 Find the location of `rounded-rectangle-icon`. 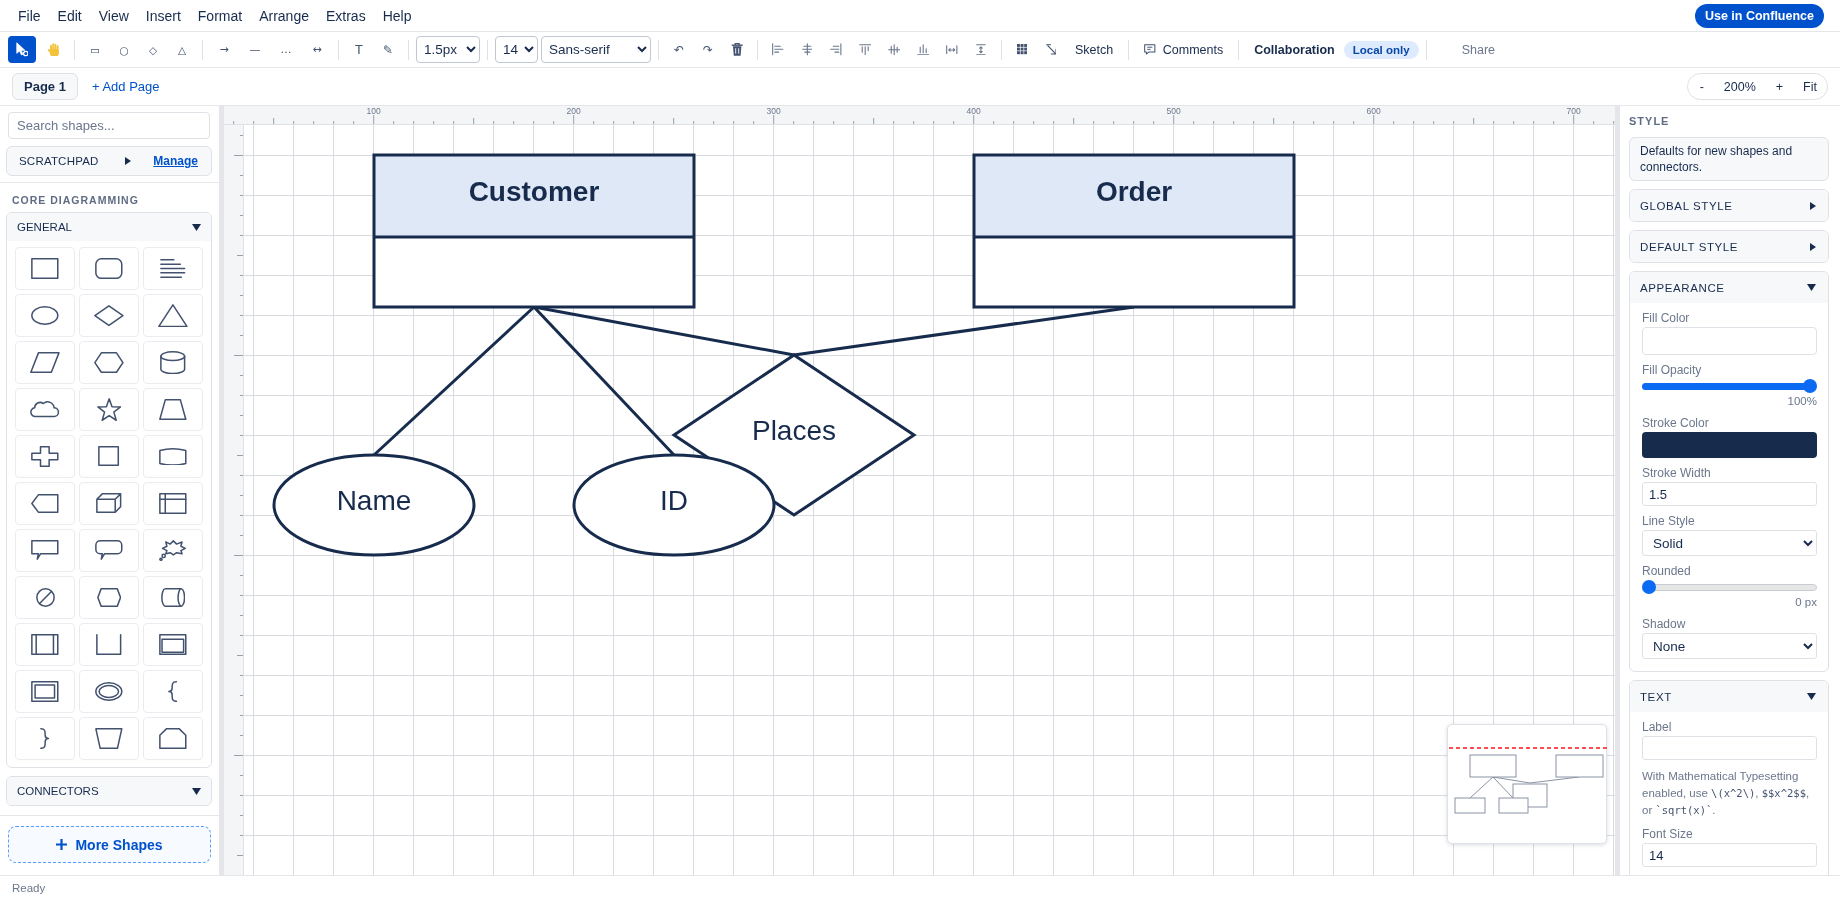

rounded-rectangle-icon is located at coordinates (109, 268).